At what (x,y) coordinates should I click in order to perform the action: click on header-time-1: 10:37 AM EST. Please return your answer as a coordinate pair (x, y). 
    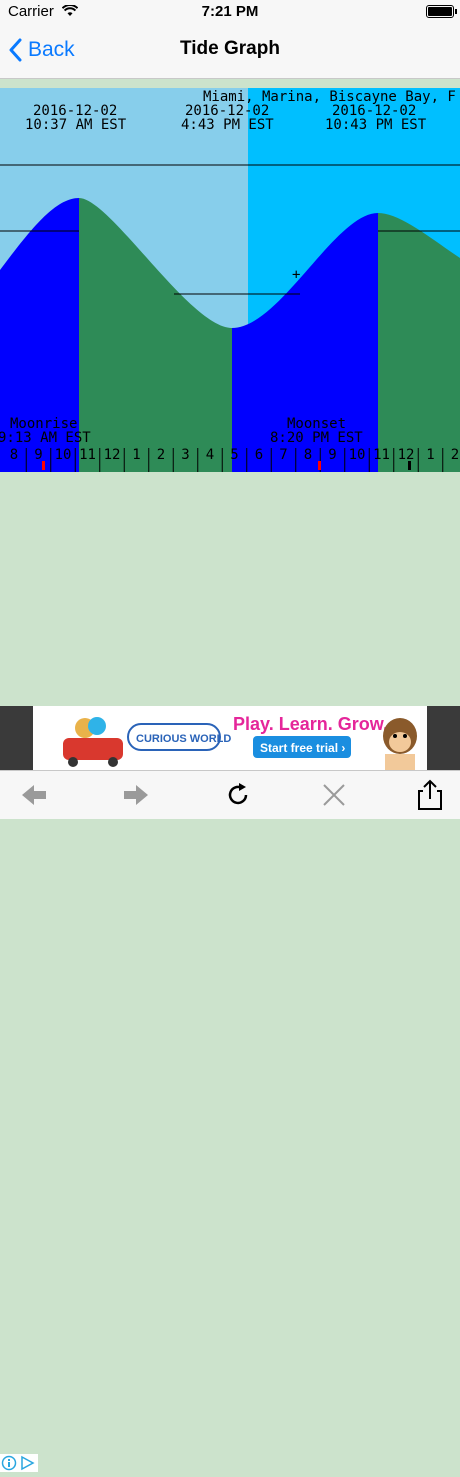
    Looking at the image, I should click on (76, 125).